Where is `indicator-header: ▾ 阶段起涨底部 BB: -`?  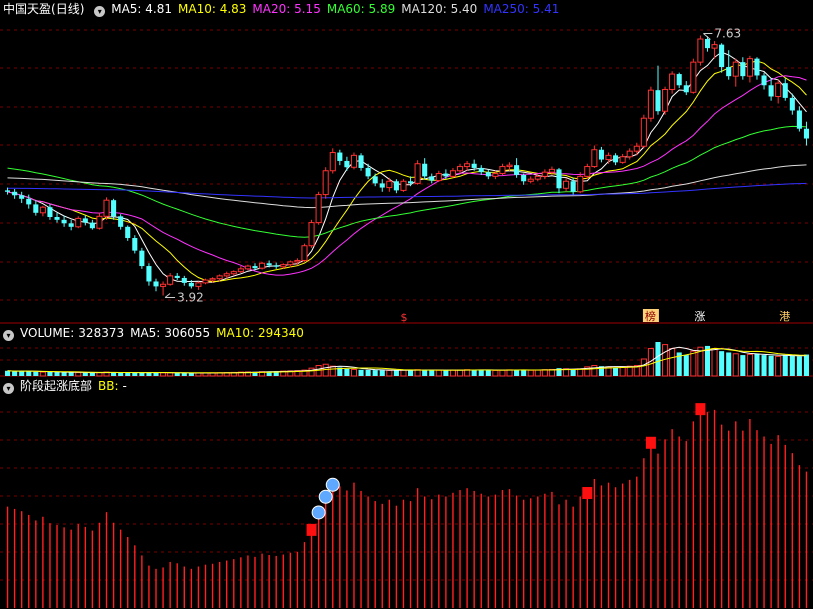
indicator-header: ▾ 阶段起涨底部 BB: - is located at coordinates (68, 386).